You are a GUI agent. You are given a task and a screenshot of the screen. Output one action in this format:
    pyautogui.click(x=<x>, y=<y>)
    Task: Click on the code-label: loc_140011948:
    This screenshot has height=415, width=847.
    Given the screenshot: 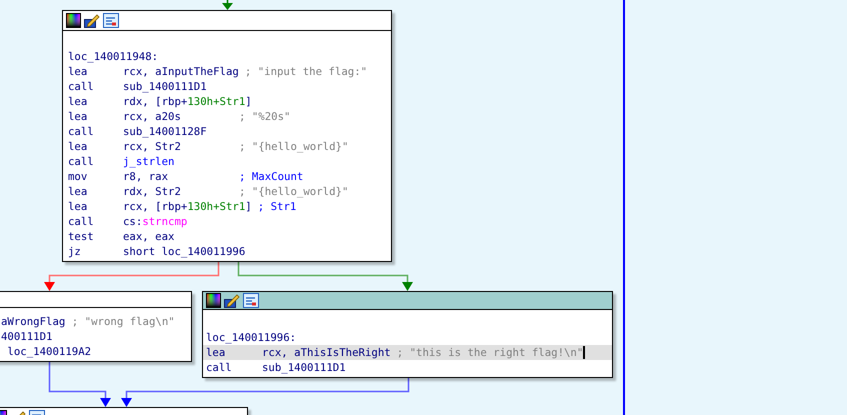 What is the action you would take?
    pyautogui.click(x=114, y=56)
    